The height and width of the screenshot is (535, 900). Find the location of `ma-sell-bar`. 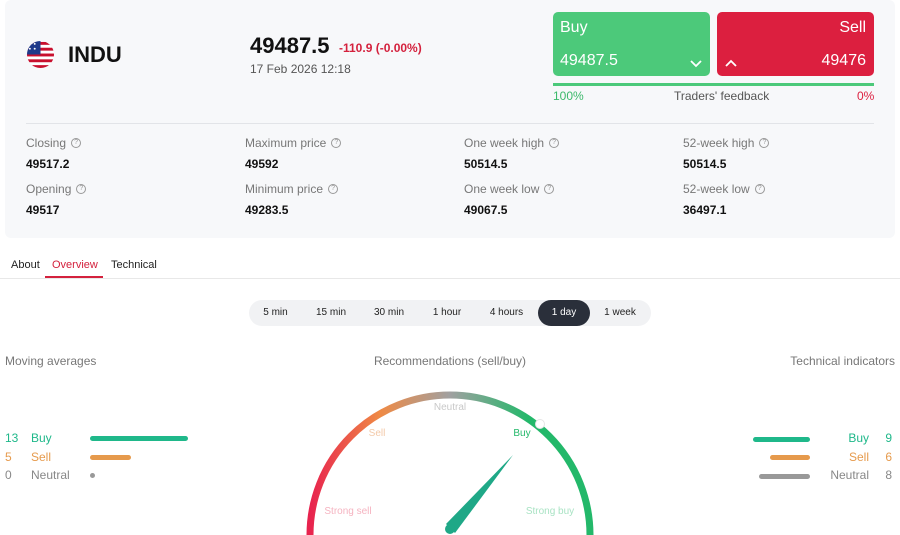

ma-sell-bar is located at coordinates (110, 457).